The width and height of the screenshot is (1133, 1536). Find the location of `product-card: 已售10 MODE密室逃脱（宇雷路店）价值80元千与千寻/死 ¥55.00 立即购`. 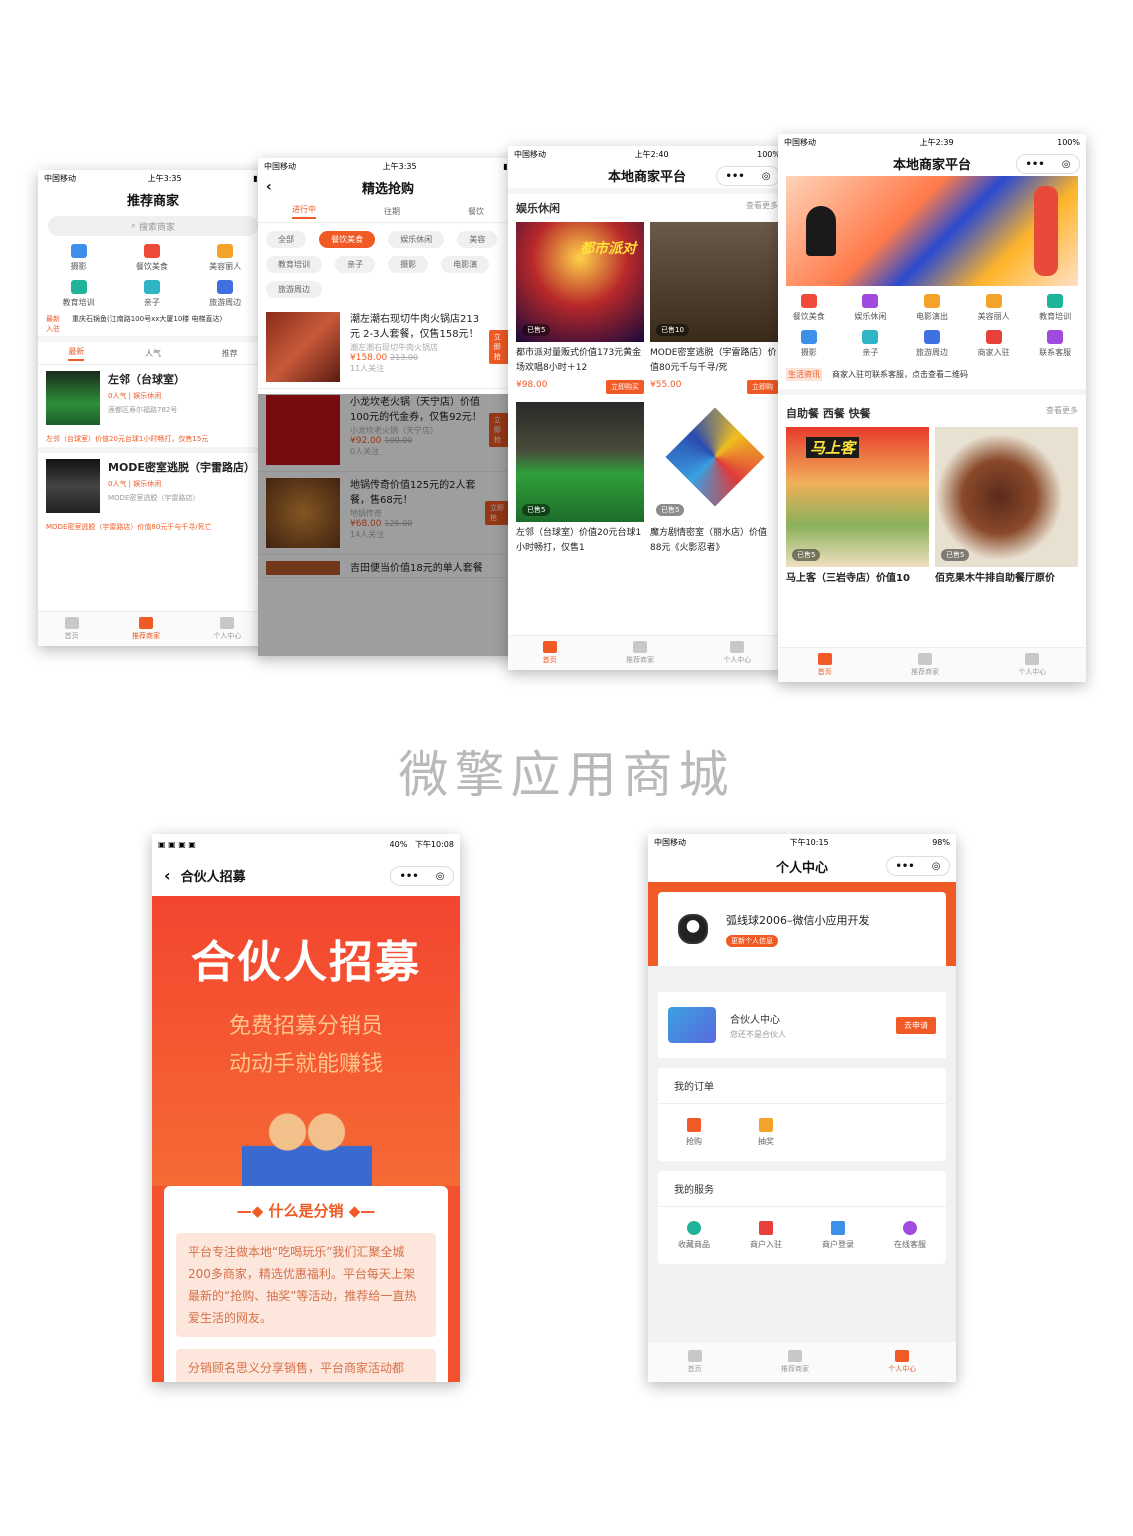

product-card: 已售10 MODE密室逃脱（宇雷路店）价值80元千与千寻/死 ¥55.00 立即购 is located at coordinates (714, 308).